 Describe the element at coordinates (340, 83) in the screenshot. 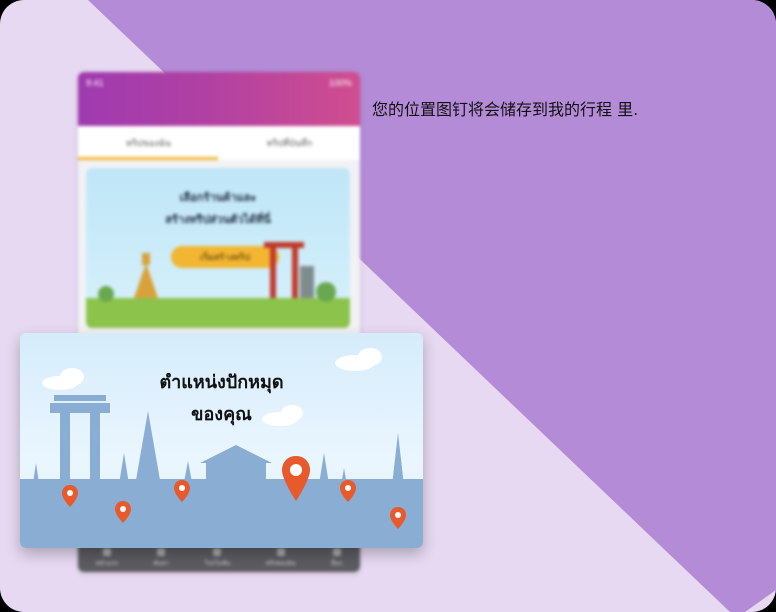

I see `phone-status-right: 100%` at that location.